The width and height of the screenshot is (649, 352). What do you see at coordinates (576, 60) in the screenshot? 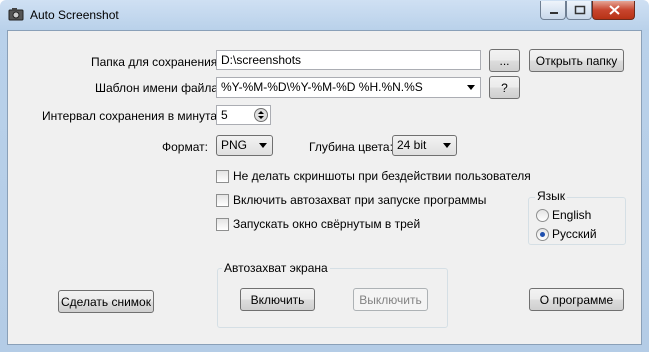
I see `open-folder-button: Открыть папку` at bounding box center [576, 60].